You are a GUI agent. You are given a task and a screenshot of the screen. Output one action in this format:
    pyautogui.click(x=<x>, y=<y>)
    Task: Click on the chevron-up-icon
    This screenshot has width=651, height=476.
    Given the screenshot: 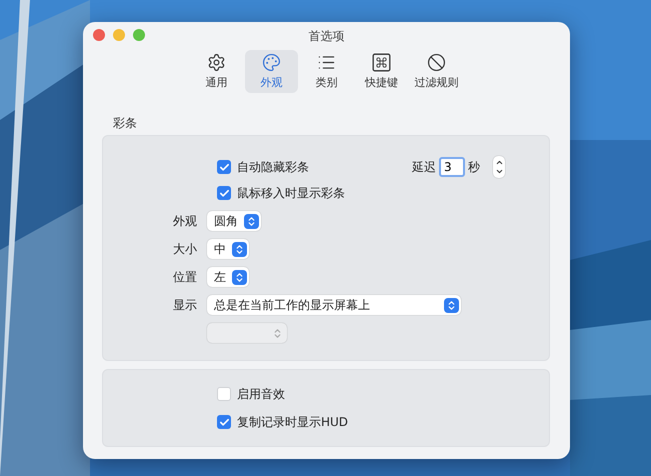 What is the action you would take?
    pyautogui.click(x=499, y=162)
    